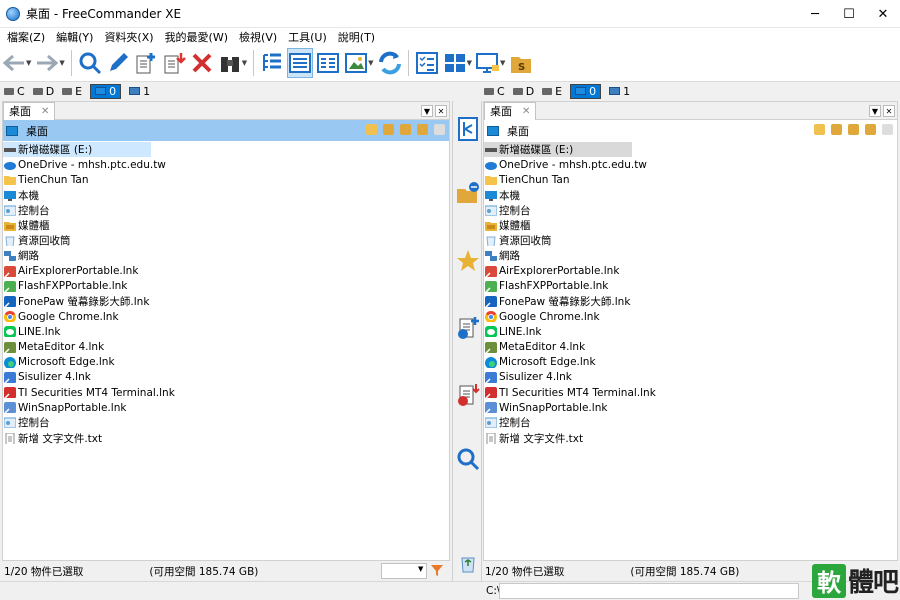  I want to click on close-button: ✕, so click(883, 14).